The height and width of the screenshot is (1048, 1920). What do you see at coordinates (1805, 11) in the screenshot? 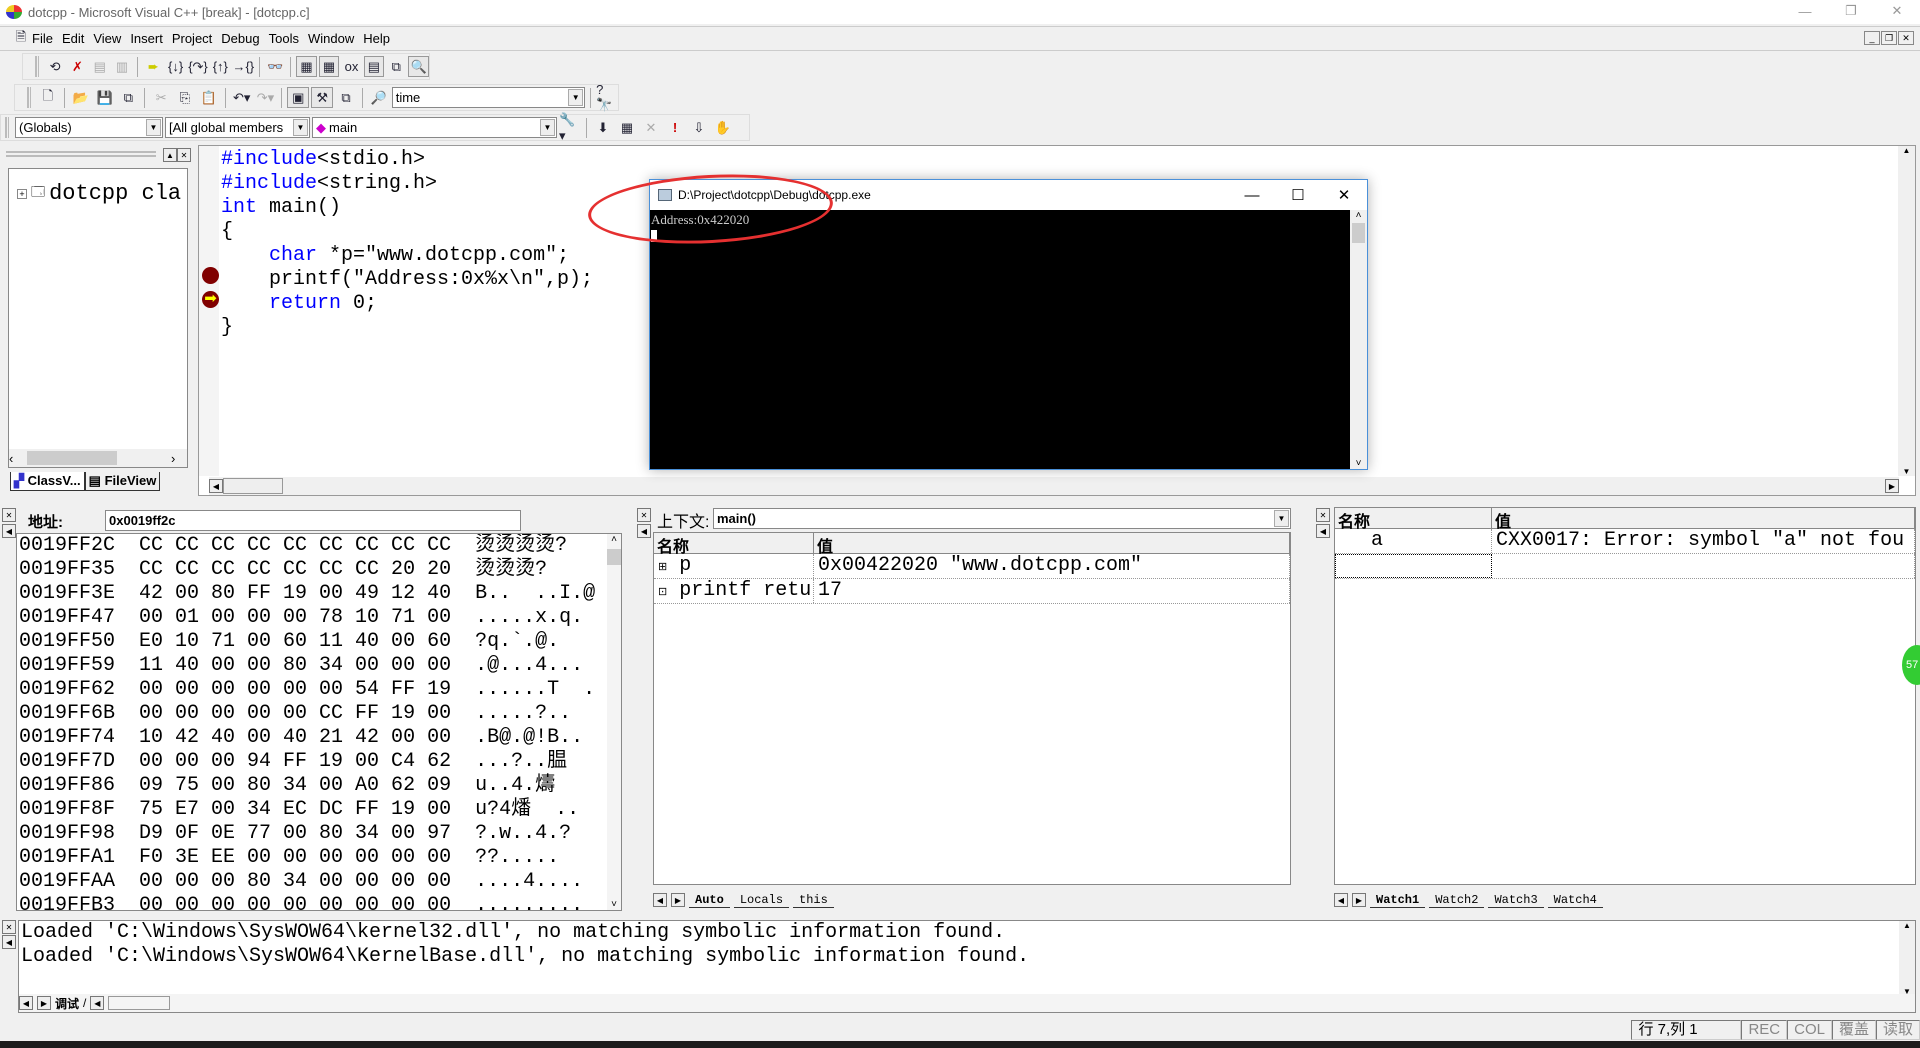
I see `minimize-button: —` at bounding box center [1805, 11].